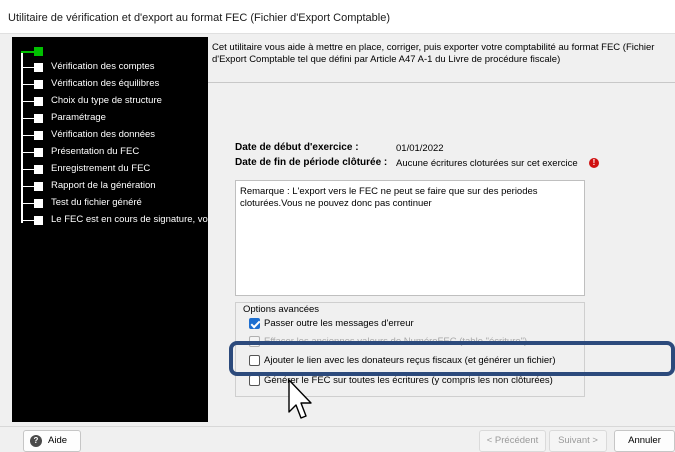  Describe the element at coordinates (281, 309) in the screenshot. I see `advanced-options-legend: Options avancées` at that location.